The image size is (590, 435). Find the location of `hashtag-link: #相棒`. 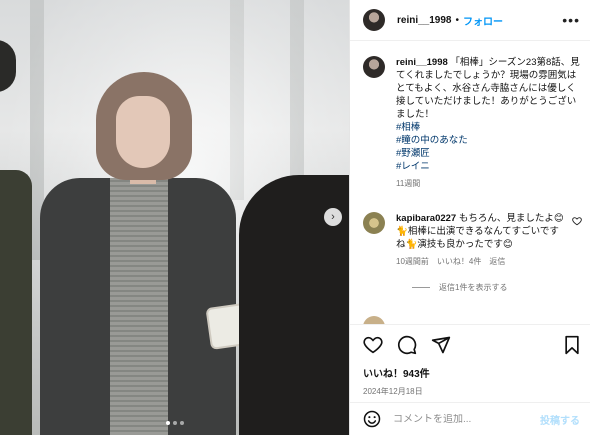

hashtag-link: #相棒 is located at coordinates (488, 127).